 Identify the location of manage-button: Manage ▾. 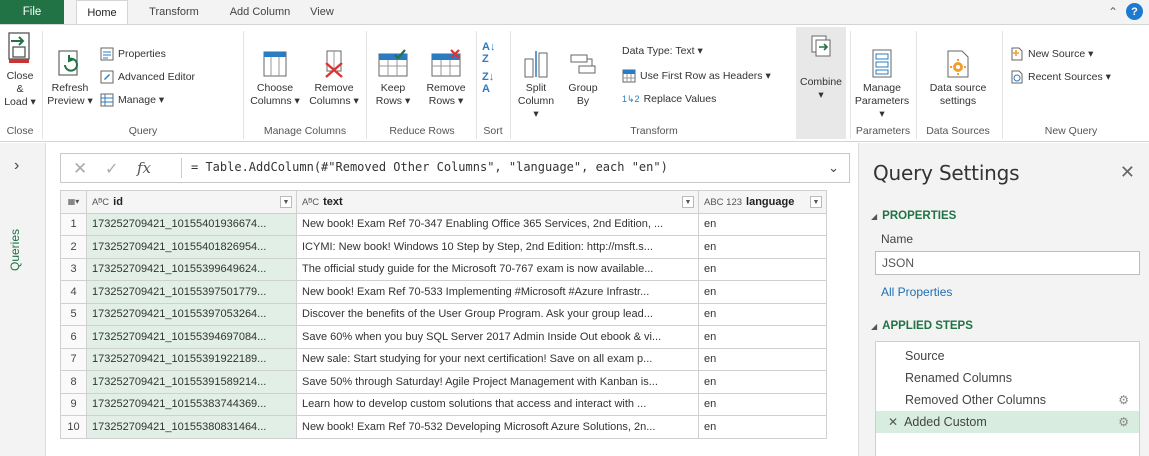
(132, 100).